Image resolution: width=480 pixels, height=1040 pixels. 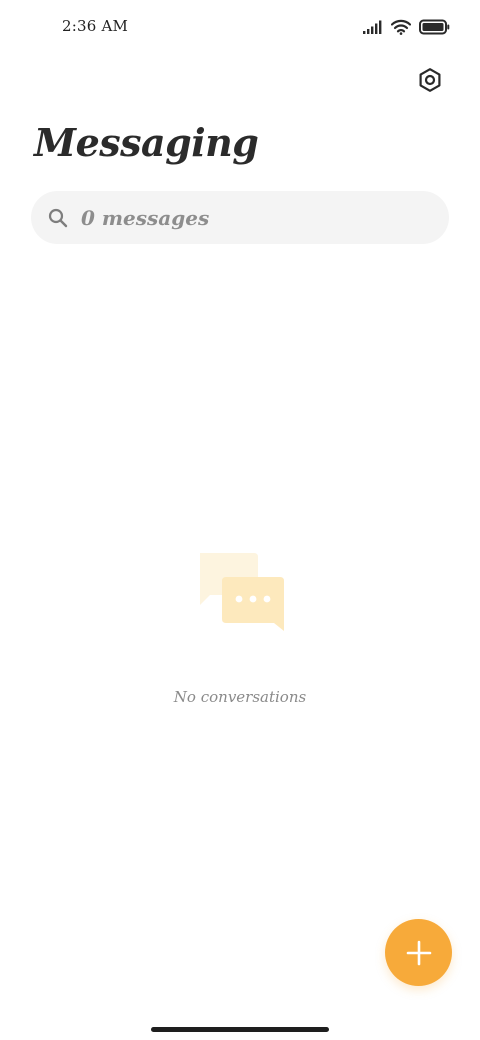 I want to click on battery-icon, so click(x=434, y=27).